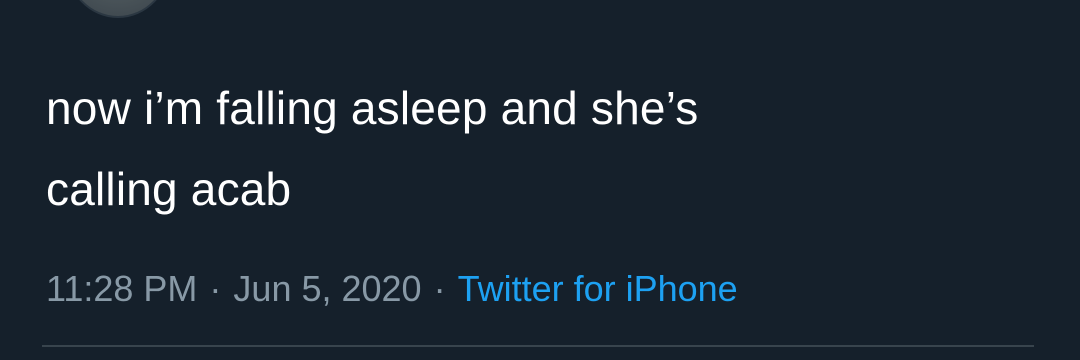 The width and height of the screenshot is (1080, 360). What do you see at coordinates (169, 189) in the screenshot?
I see `tweet-text-line-2: calling acab` at bounding box center [169, 189].